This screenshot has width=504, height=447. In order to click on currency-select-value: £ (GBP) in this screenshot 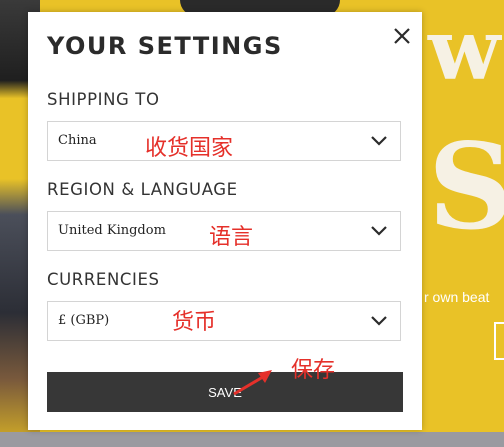, I will do `click(84, 320)`.